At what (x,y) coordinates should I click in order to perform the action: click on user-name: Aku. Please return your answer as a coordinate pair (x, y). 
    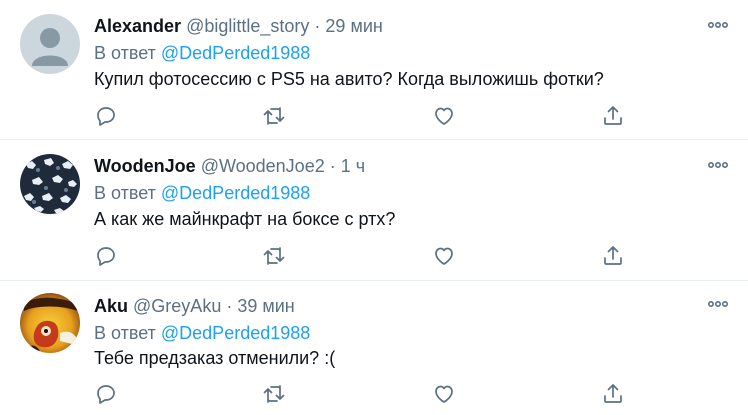
    Looking at the image, I should click on (111, 306).